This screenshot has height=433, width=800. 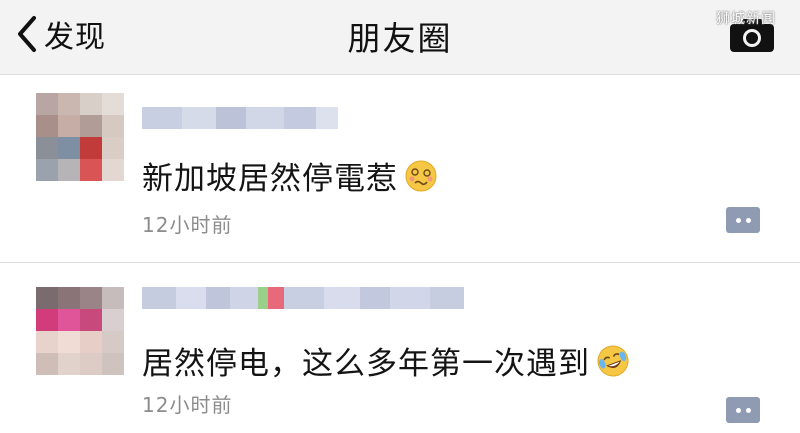 I want to click on watermark-text: 狮城新闻, so click(x=746, y=19).